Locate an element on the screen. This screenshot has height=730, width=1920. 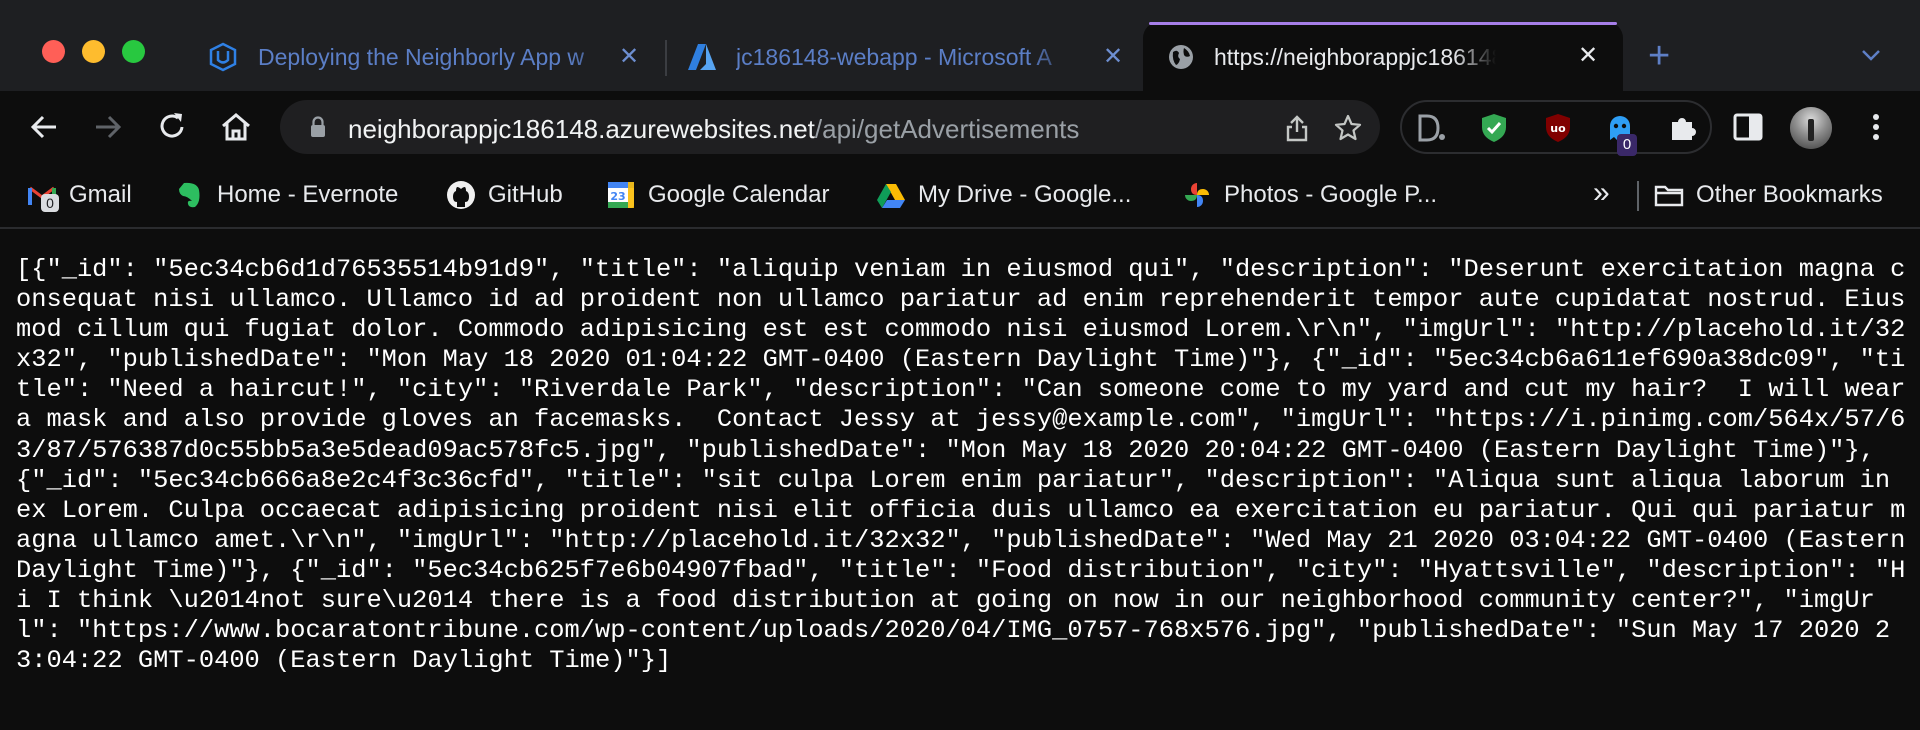
calendar-date: 23 is located at coordinates (617, 196).